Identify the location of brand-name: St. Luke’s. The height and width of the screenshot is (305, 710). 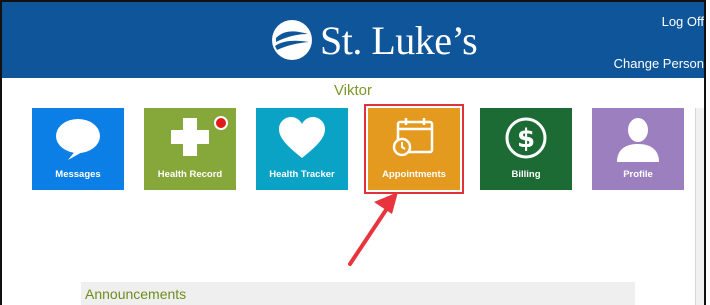
(399, 40).